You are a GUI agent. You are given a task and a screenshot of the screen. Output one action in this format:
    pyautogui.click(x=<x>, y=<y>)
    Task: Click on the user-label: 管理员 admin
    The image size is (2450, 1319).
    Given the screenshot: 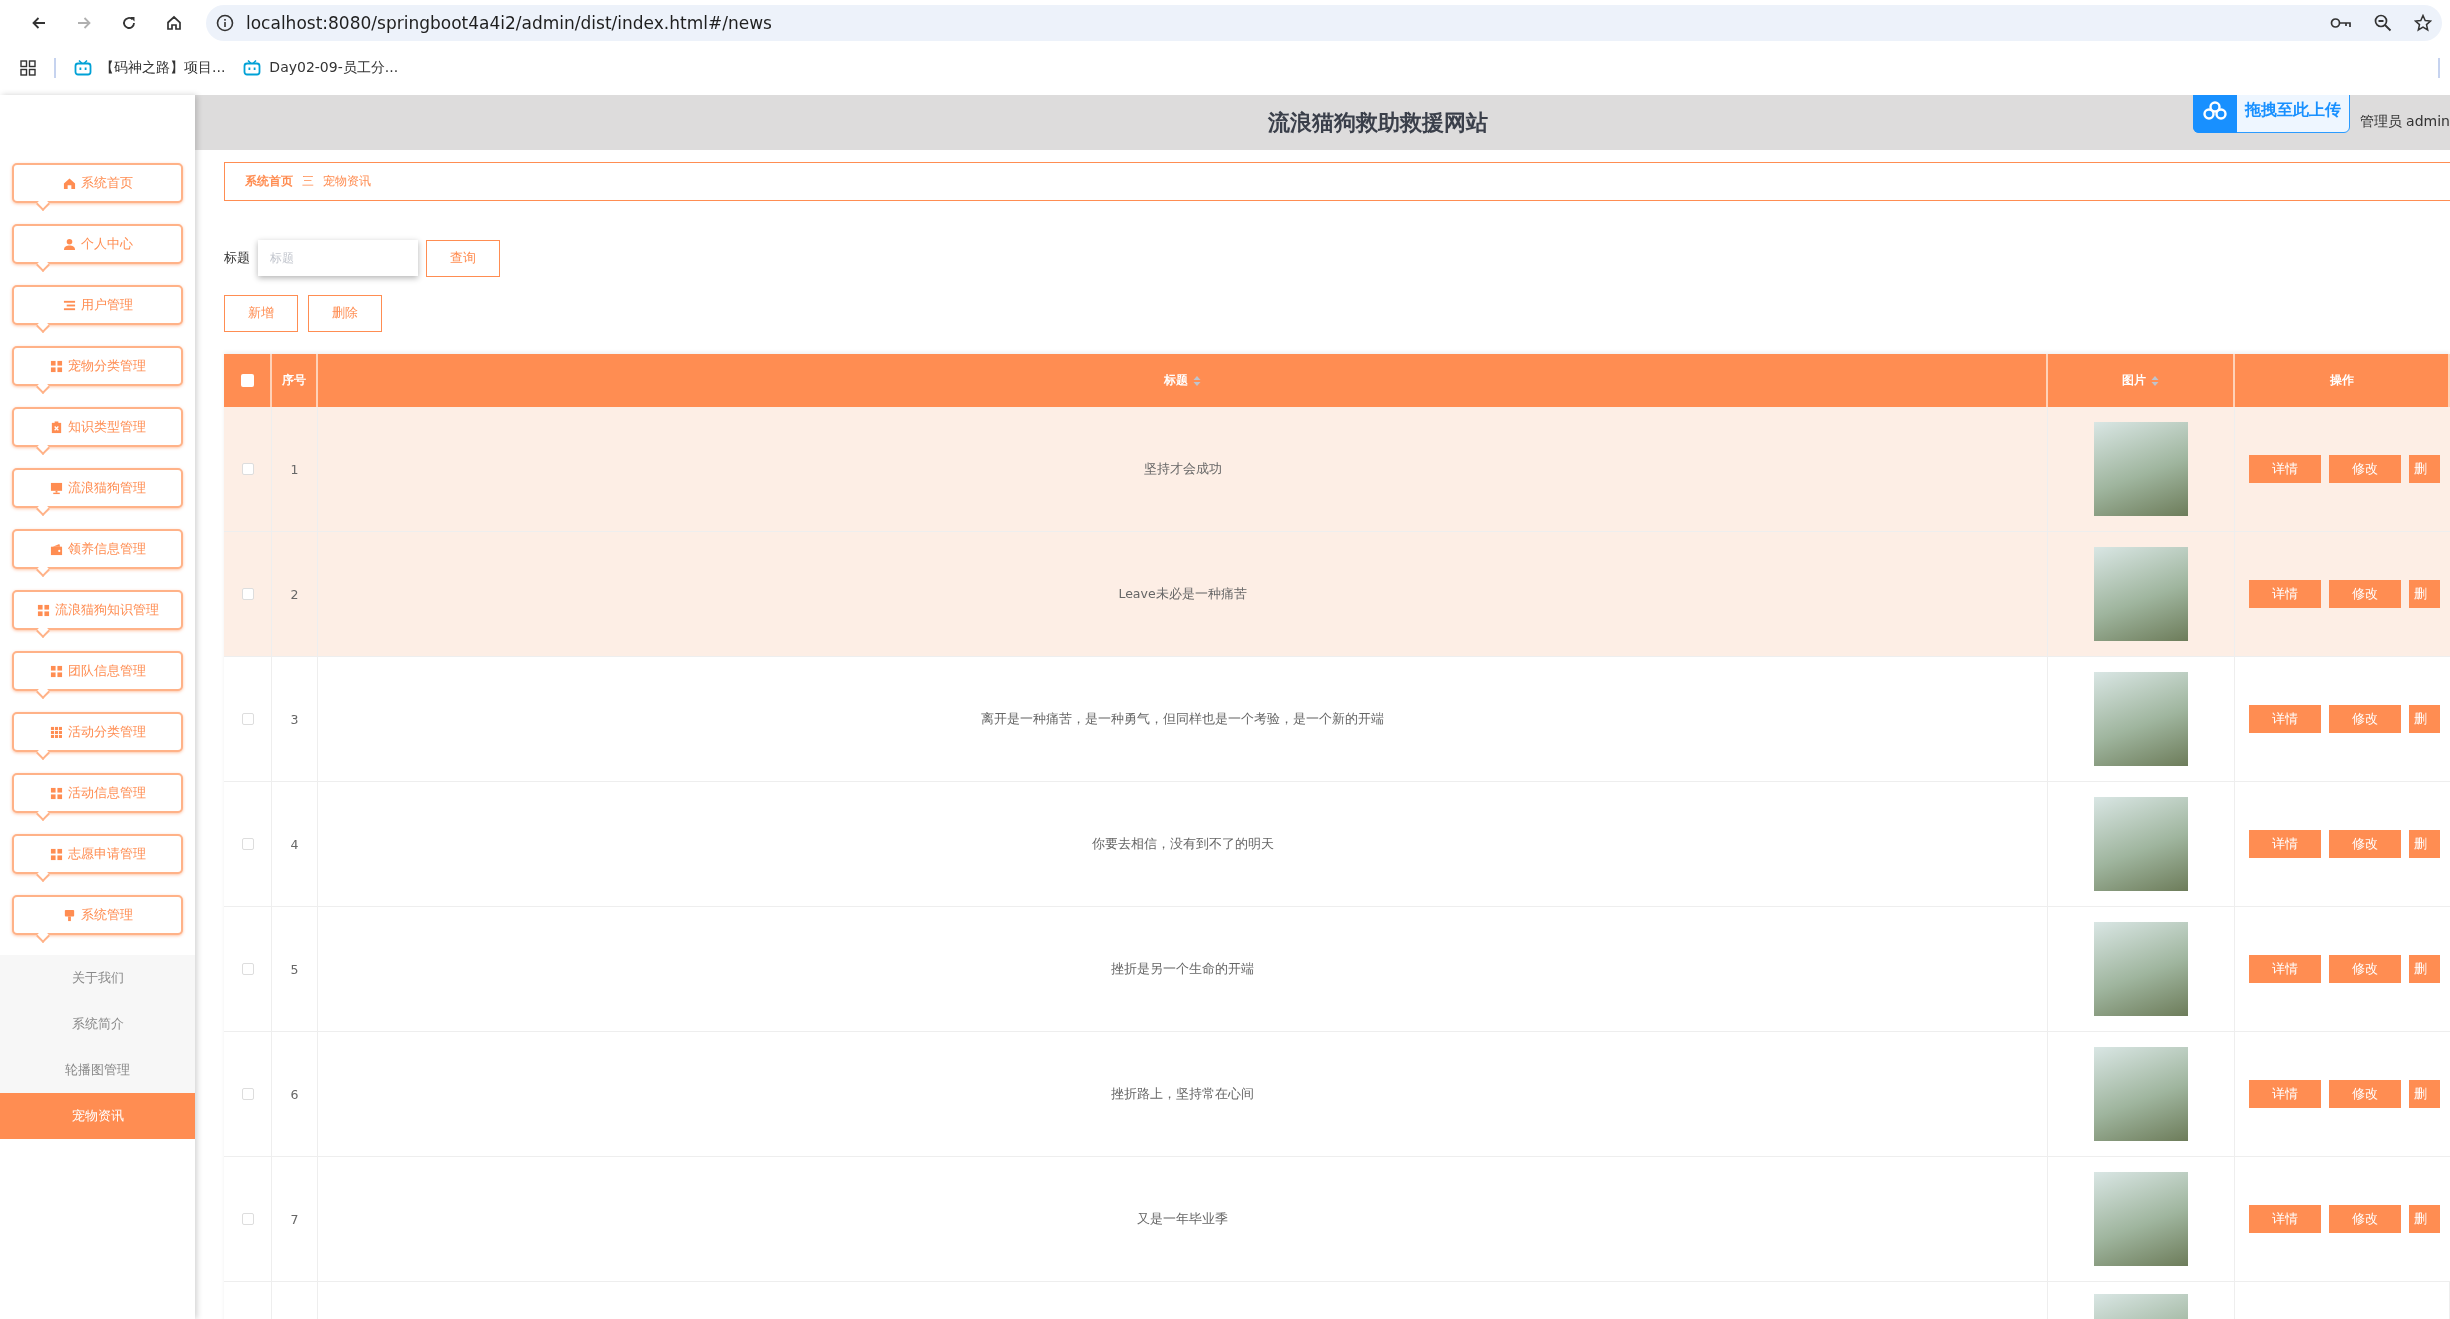 What is the action you would take?
    pyautogui.click(x=2404, y=122)
    